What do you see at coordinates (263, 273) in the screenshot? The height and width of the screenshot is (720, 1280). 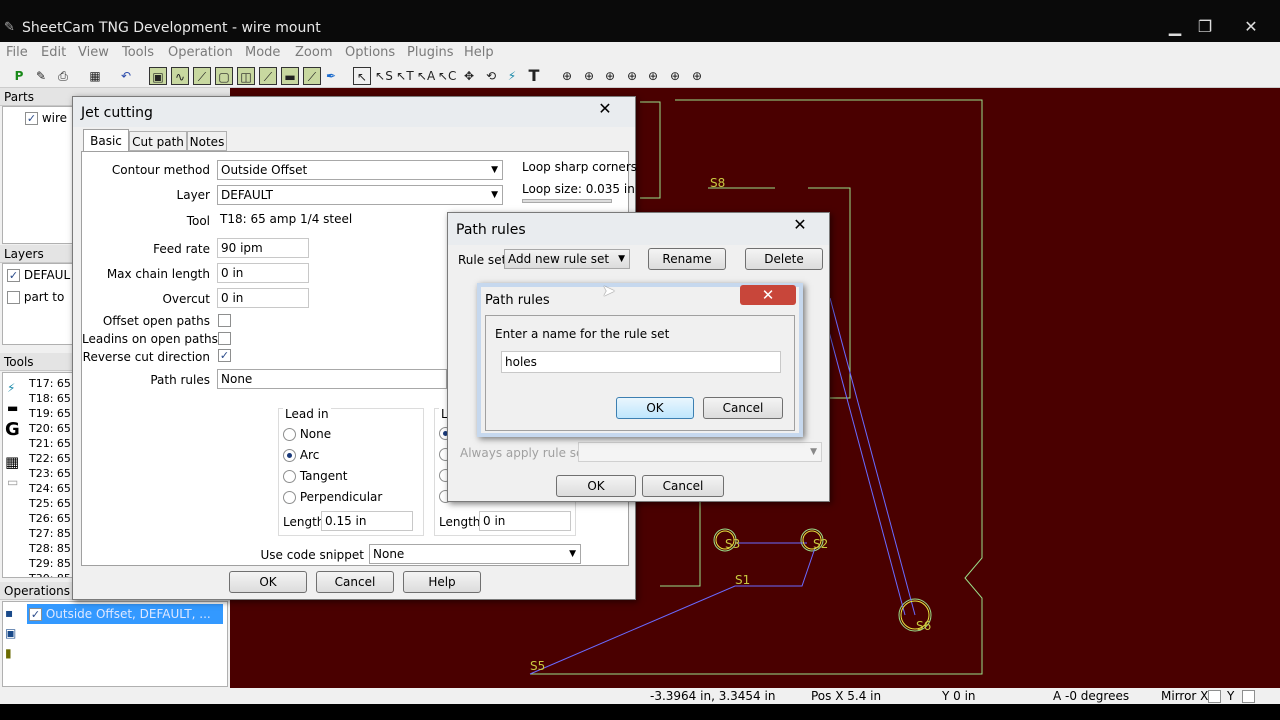 I see `maxchain-input: 0 in` at bounding box center [263, 273].